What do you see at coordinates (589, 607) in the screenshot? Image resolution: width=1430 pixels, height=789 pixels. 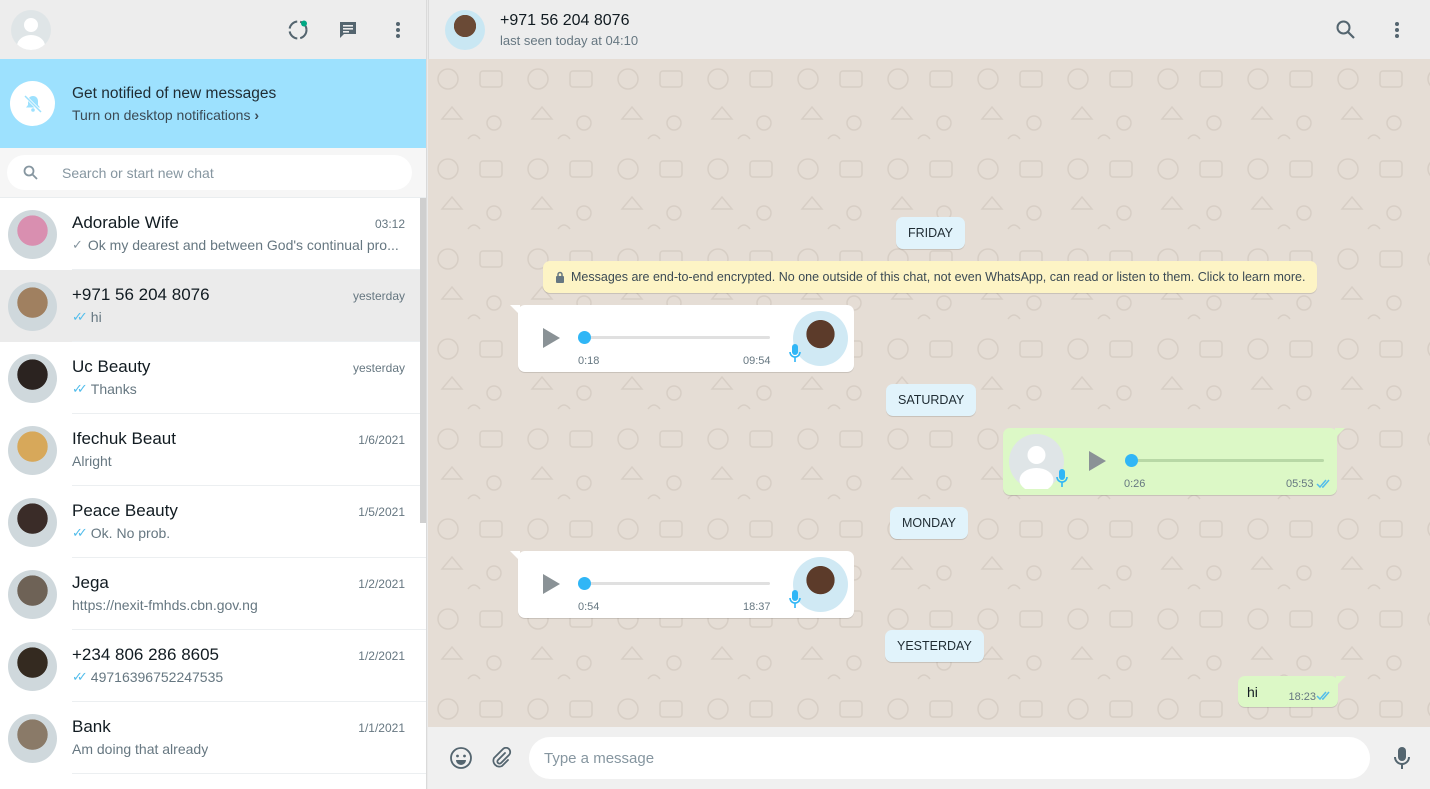 I see `voice-duration: 0:54` at bounding box center [589, 607].